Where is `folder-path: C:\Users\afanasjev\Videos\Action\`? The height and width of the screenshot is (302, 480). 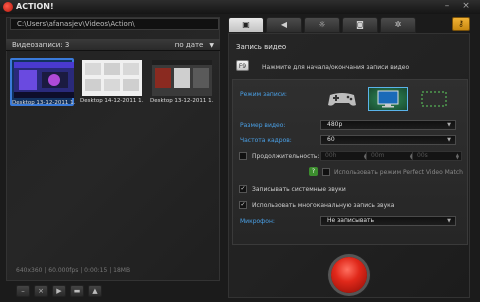
folder-path: C:\Users\afanasjev\Videos\Action\ is located at coordinates (114, 24).